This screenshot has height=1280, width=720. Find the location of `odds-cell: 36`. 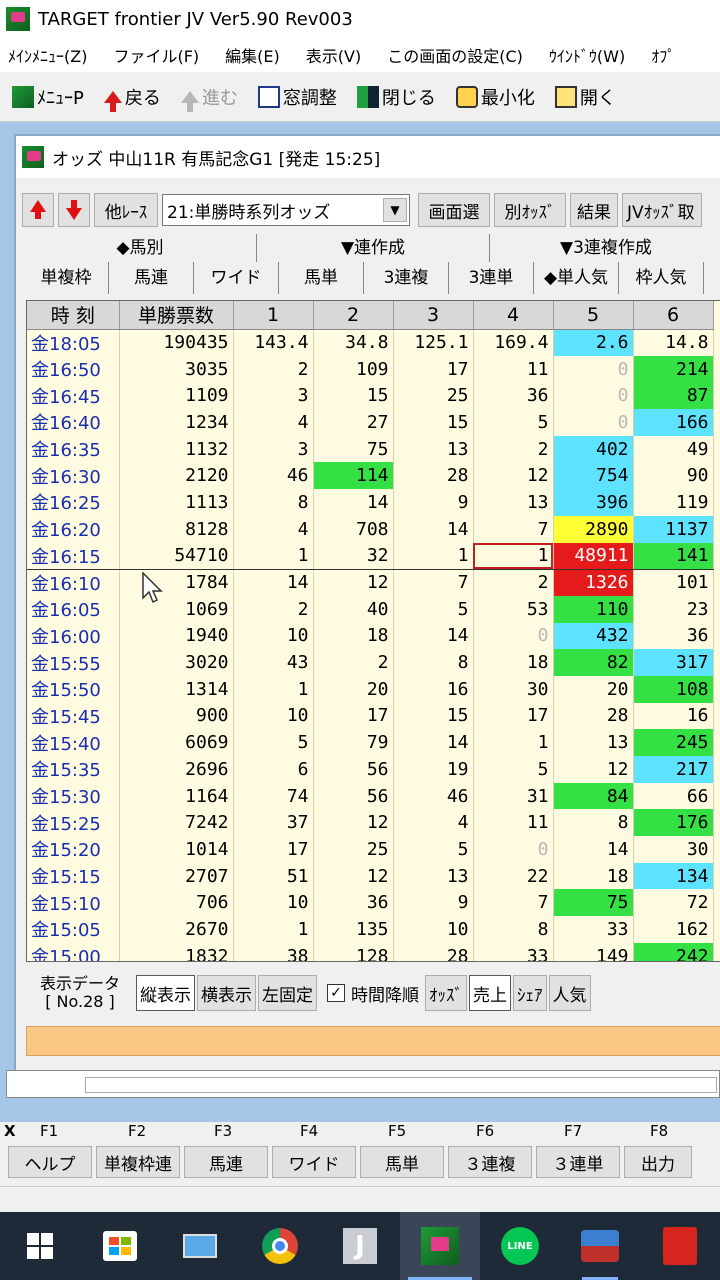

odds-cell: 36 is located at coordinates (673, 636).